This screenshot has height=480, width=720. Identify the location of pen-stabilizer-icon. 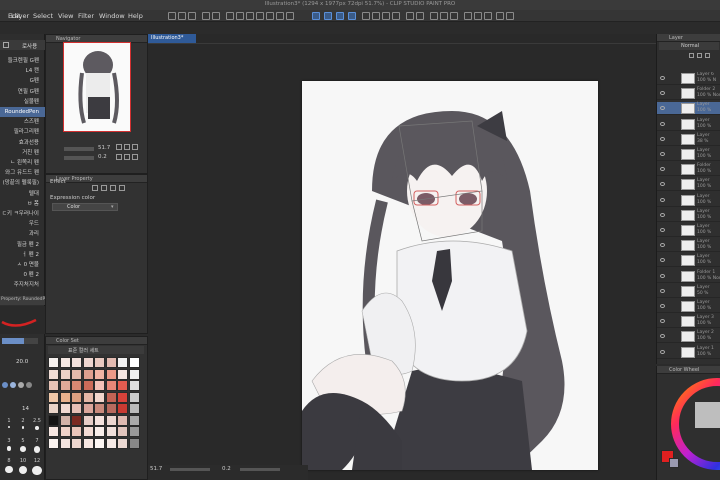
(316, 16).